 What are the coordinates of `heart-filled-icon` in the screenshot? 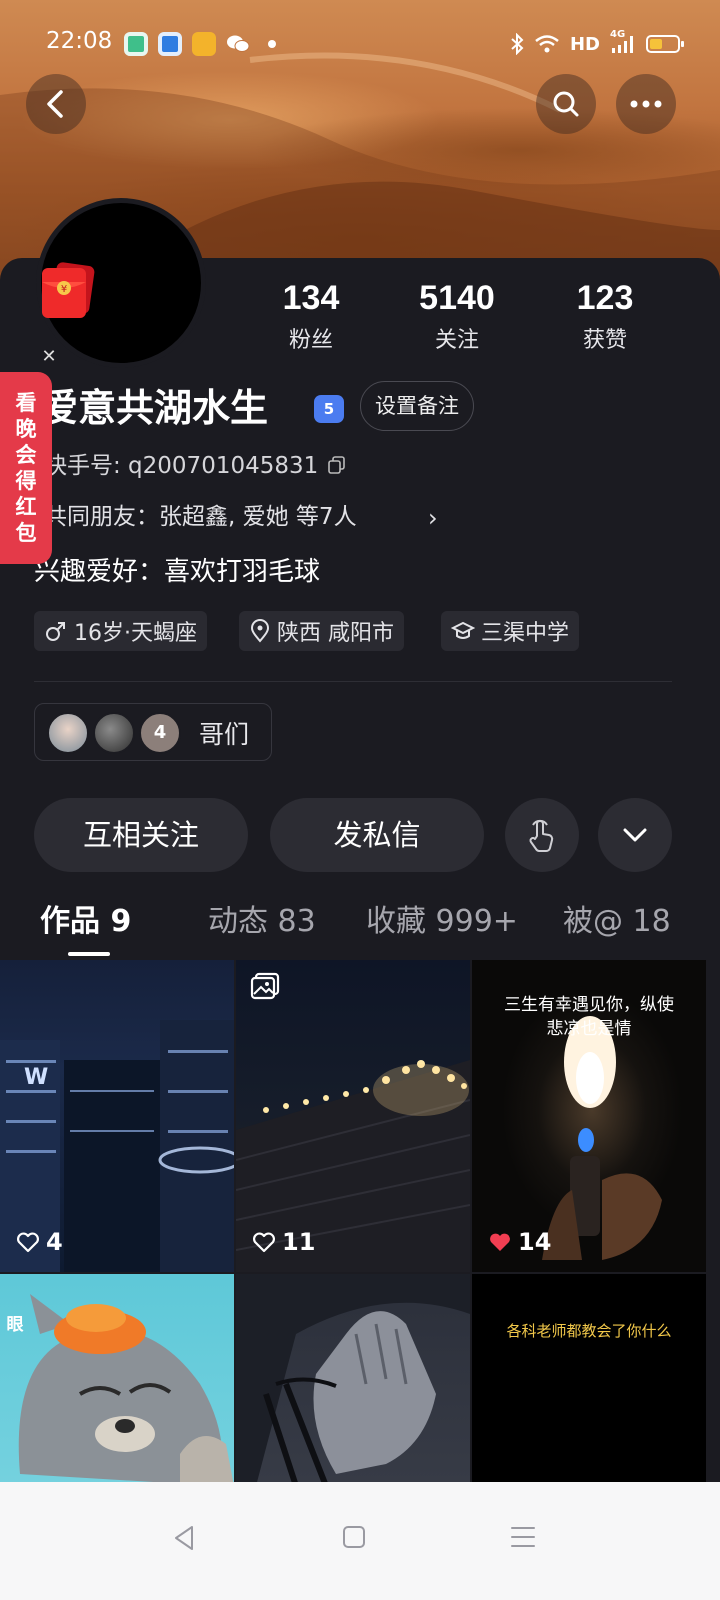 It's located at (500, 1242).